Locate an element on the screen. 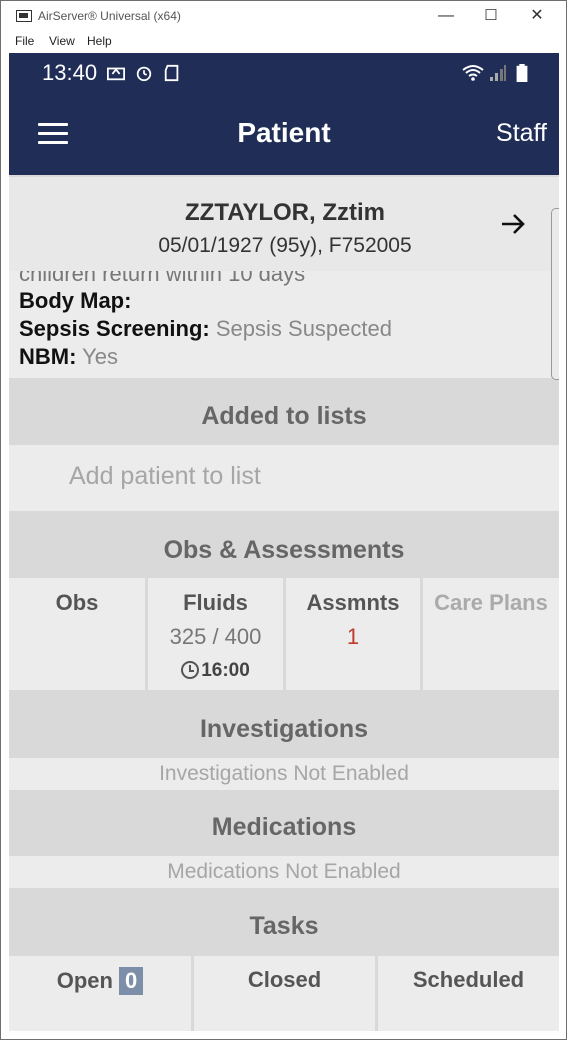 The width and height of the screenshot is (567, 1040). tile-label: Care Plans is located at coordinates (491, 602).